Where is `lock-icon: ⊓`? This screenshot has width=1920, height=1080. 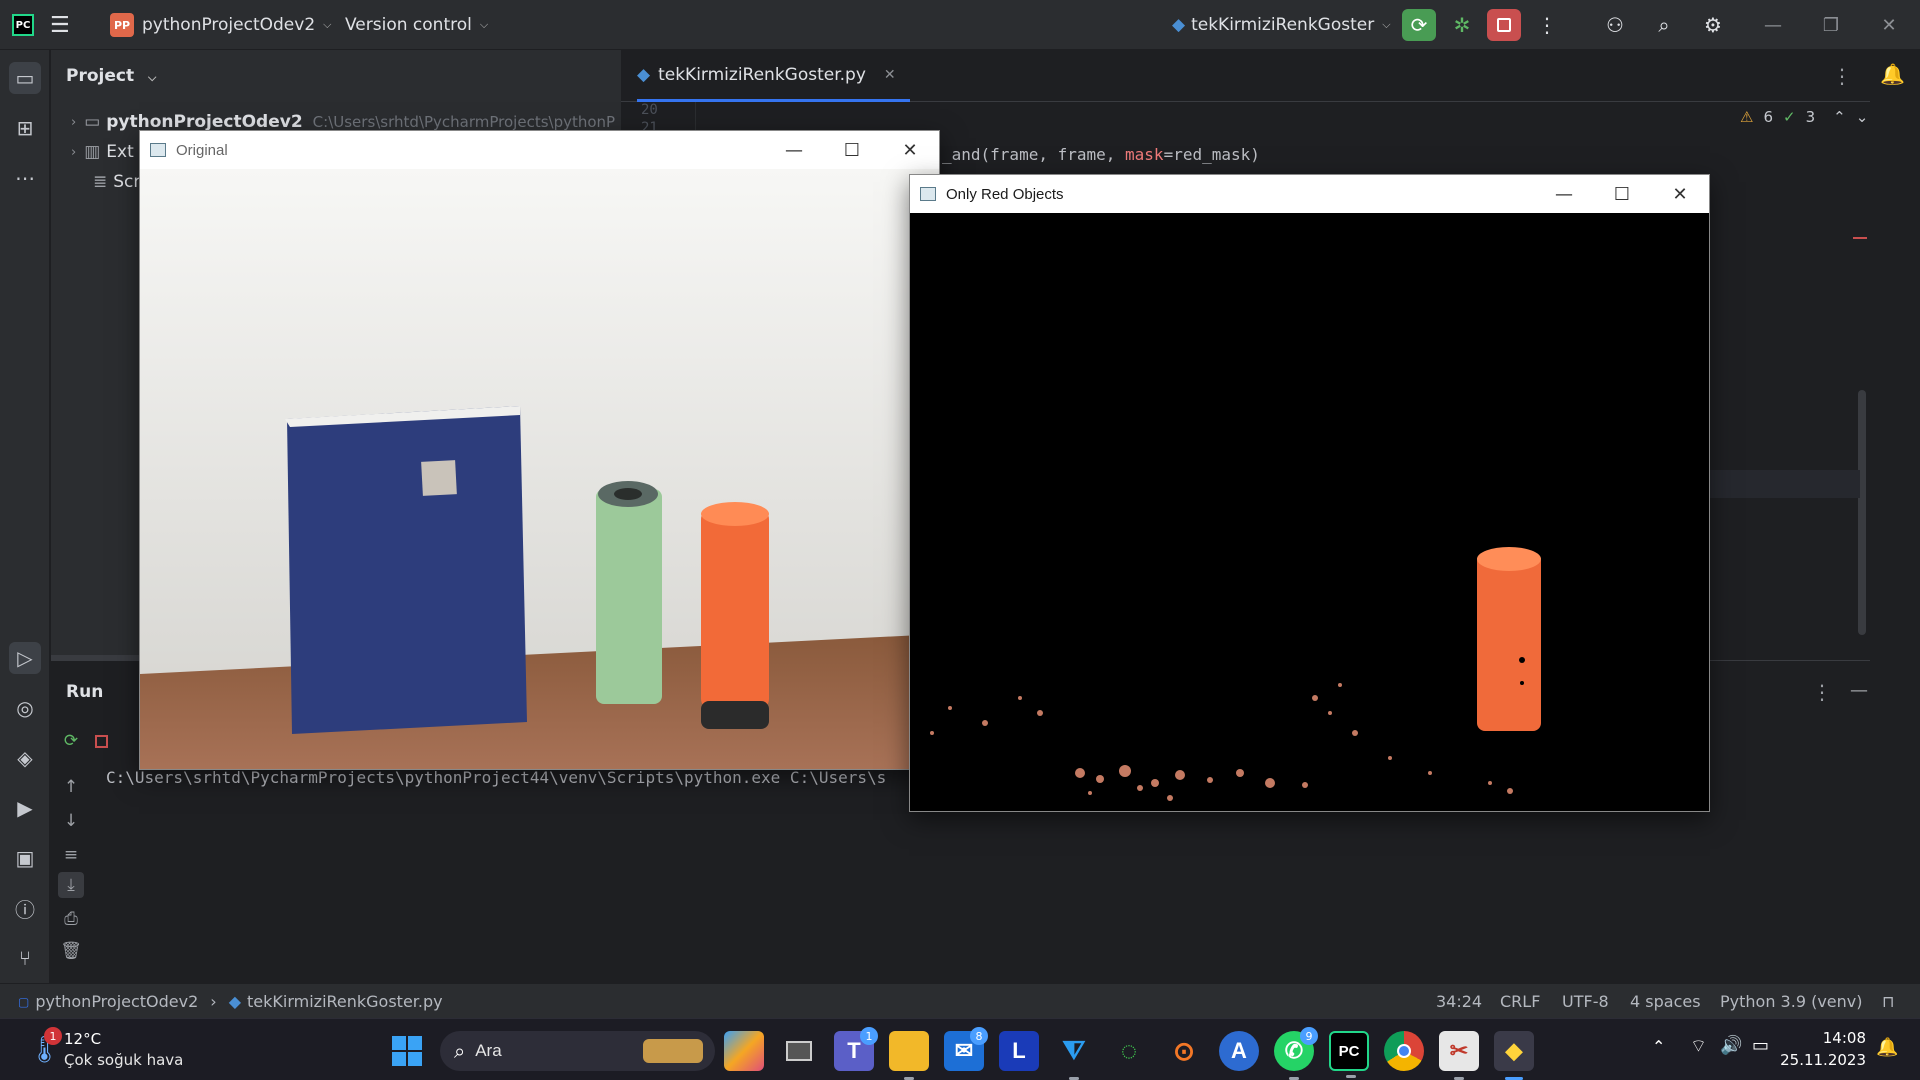
lock-icon: ⊓ is located at coordinates (1888, 1001).